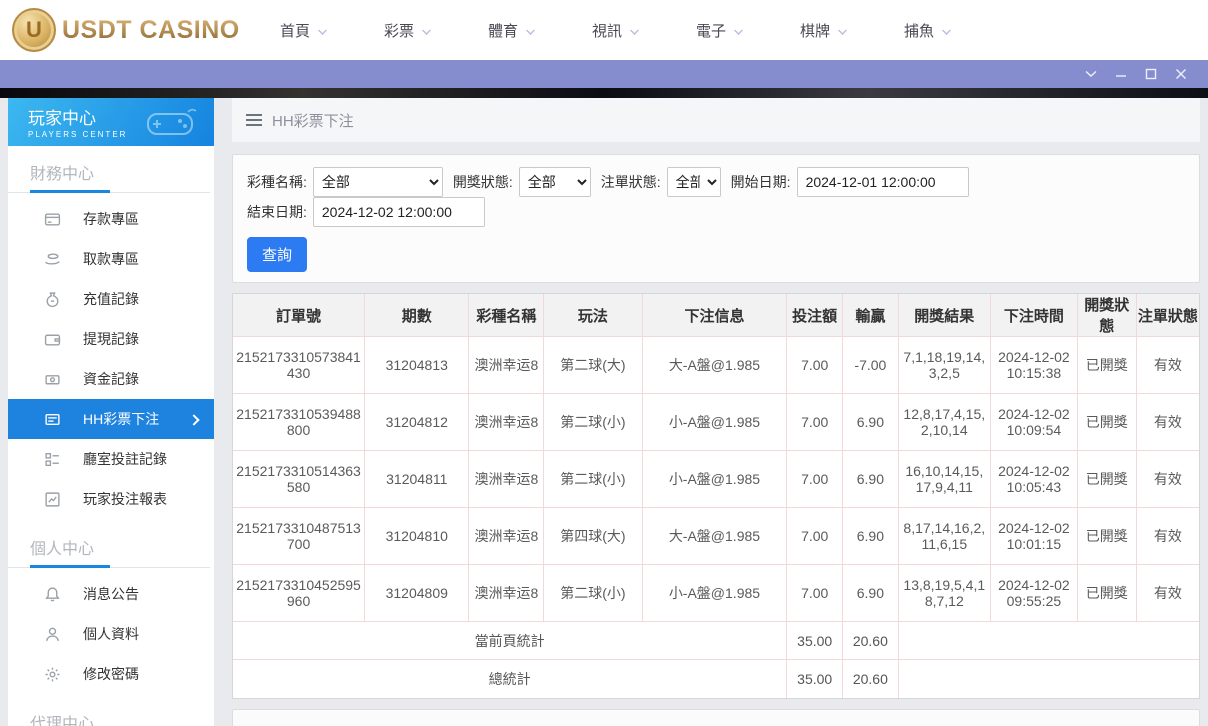 This screenshot has height=726, width=1208. Describe the element at coordinates (125, 459) in the screenshot. I see `sidebar-item-label: 廳室投註記錄` at that location.